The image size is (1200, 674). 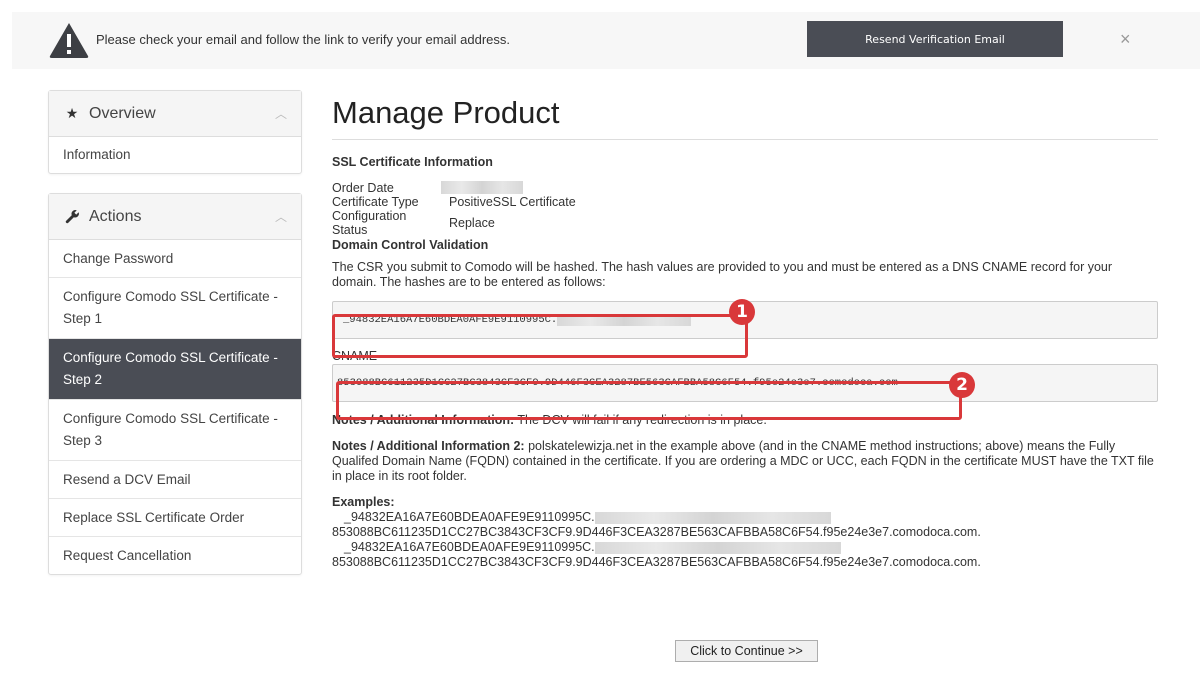 I want to click on warning-icon, so click(x=69, y=40).